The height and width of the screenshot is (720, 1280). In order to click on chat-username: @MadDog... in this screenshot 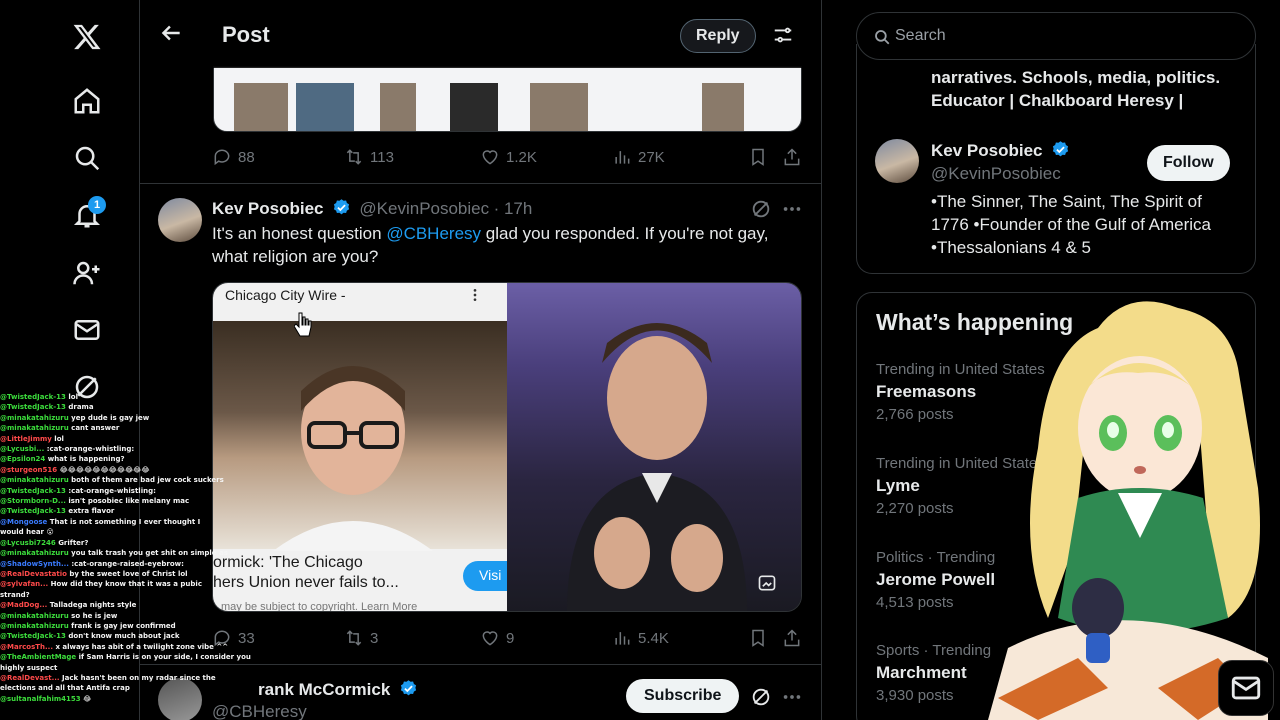, I will do `click(24, 605)`.